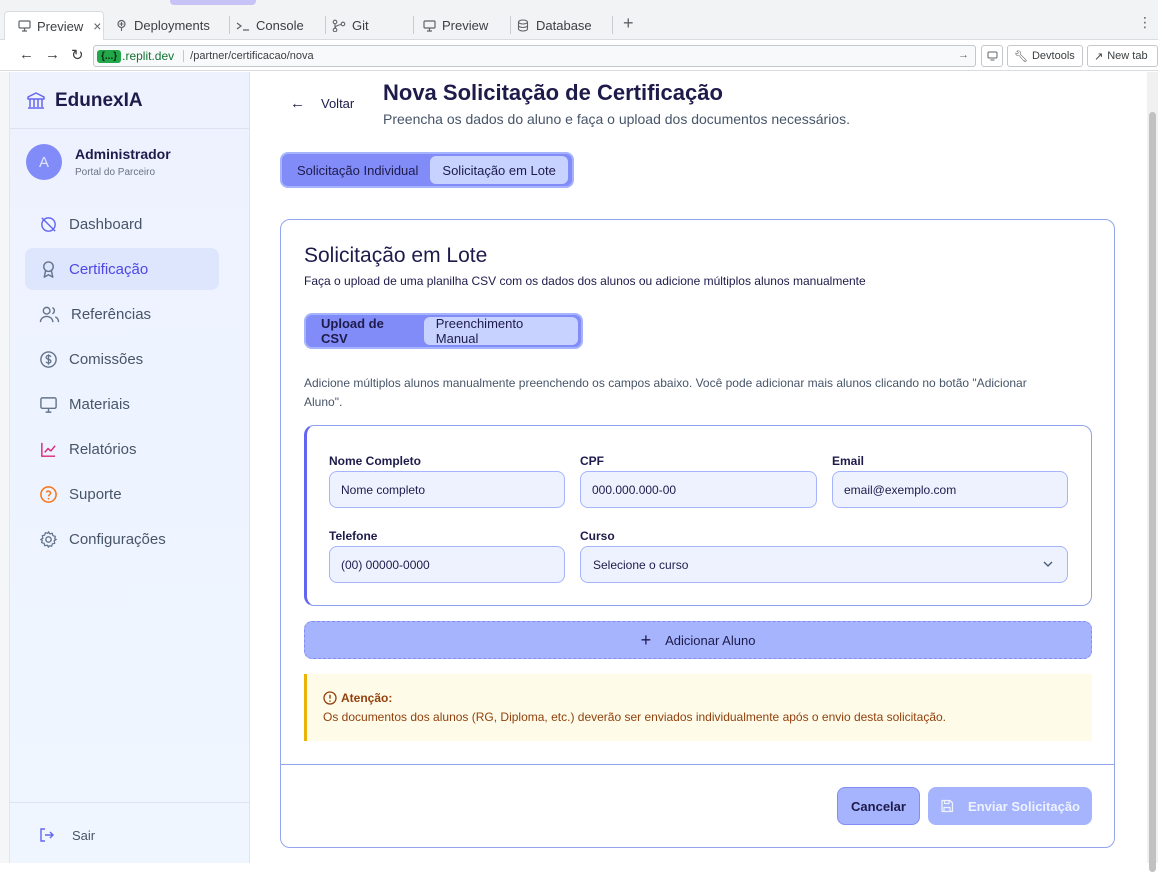 The width and height of the screenshot is (1158, 872). Describe the element at coordinates (357, 170) in the screenshot. I see `tab-solicitacao-individual: Solicitação Individual` at that location.